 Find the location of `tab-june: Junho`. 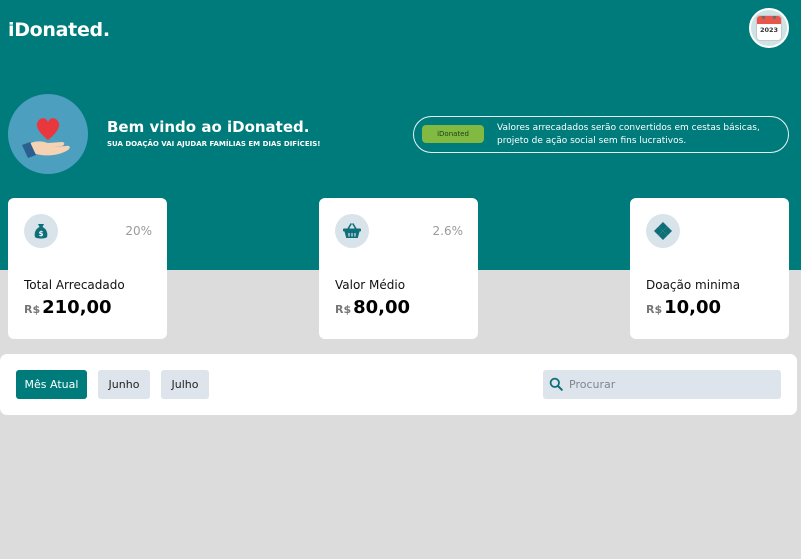

tab-june: Junho is located at coordinates (124, 384).